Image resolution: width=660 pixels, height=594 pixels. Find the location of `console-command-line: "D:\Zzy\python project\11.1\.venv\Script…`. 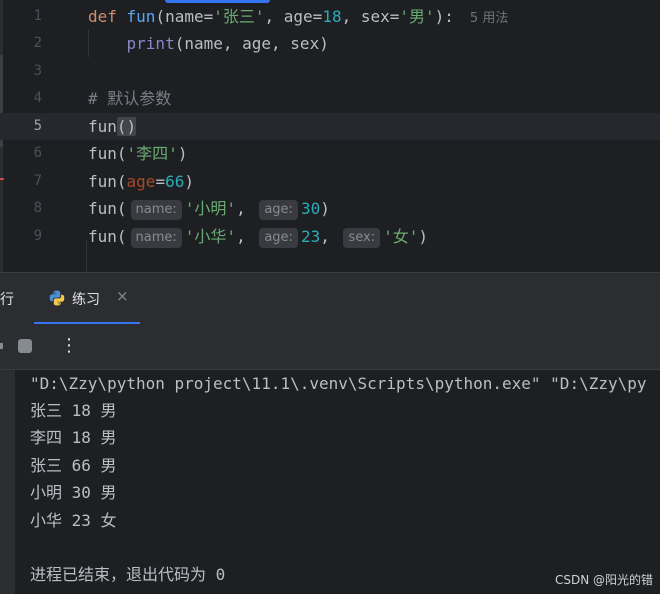

console-command-line: "D:\Zzy\python project\11.1\.venv\Script… is located at coordinates (338, 383).